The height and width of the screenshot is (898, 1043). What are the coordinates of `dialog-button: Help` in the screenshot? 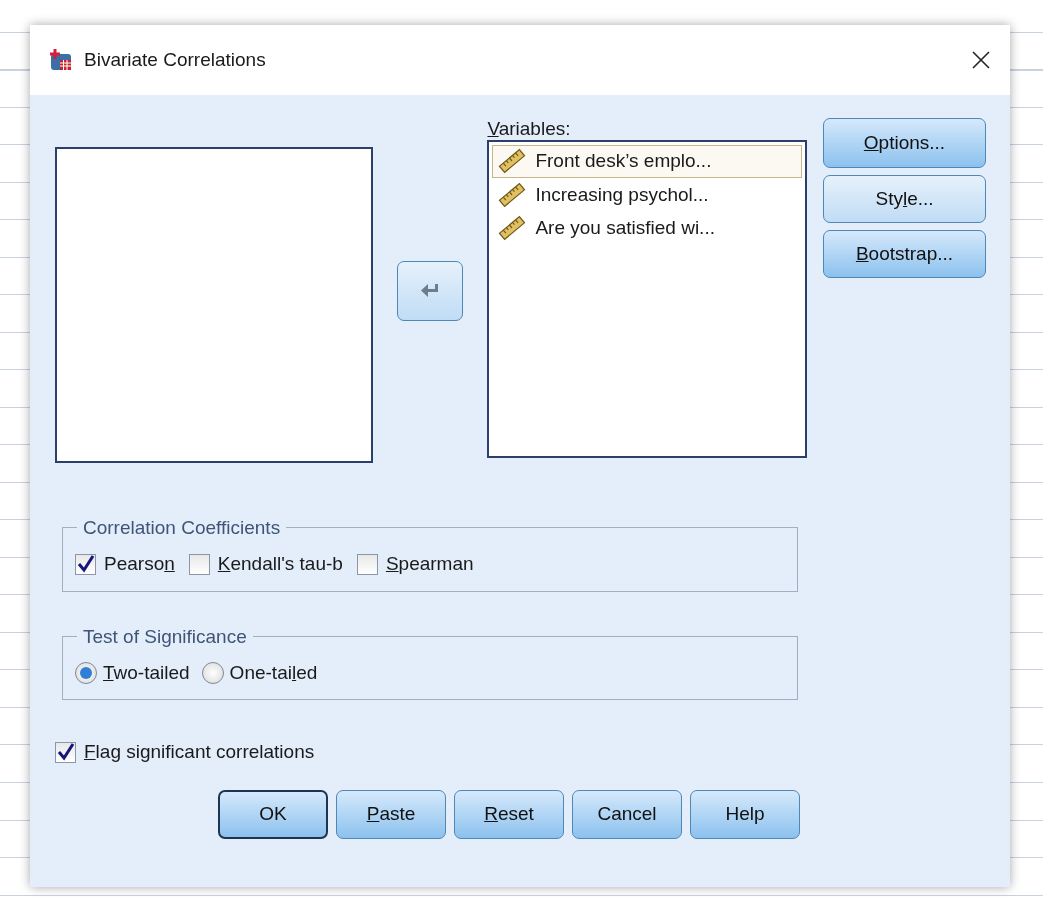 It's located at (745, 814).